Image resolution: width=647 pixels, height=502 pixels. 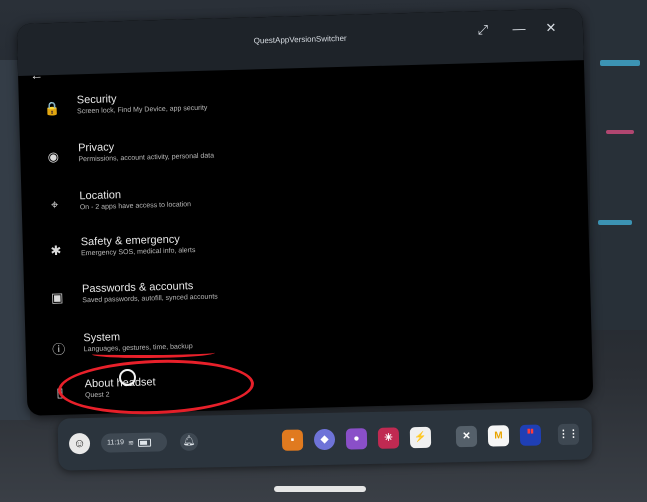 What do you see at coordinates (618, 165) in the screenshot?
I see `city-building-right` at bounding box center [618, 165].